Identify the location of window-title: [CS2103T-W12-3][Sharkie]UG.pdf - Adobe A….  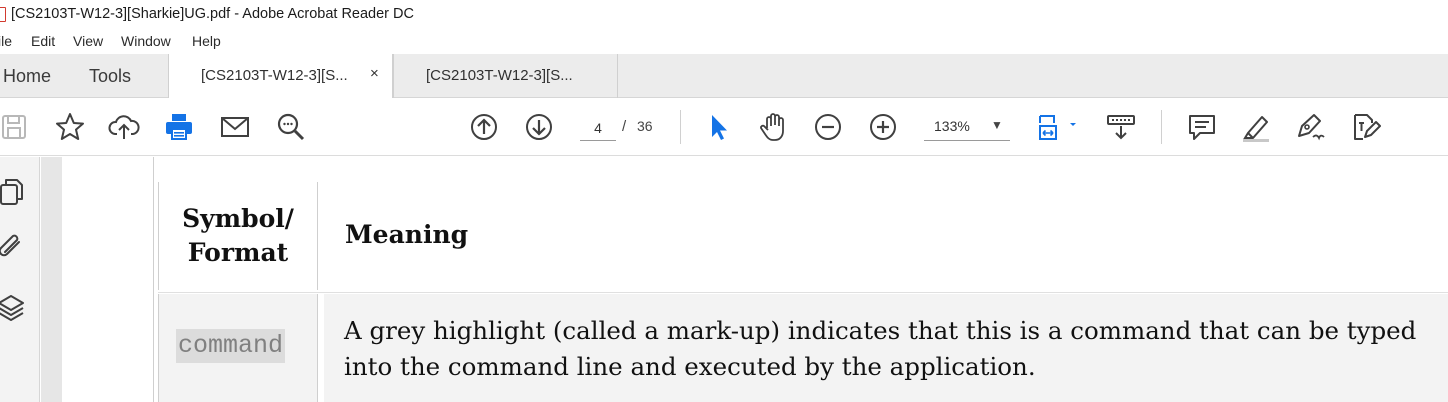
(212, 14).